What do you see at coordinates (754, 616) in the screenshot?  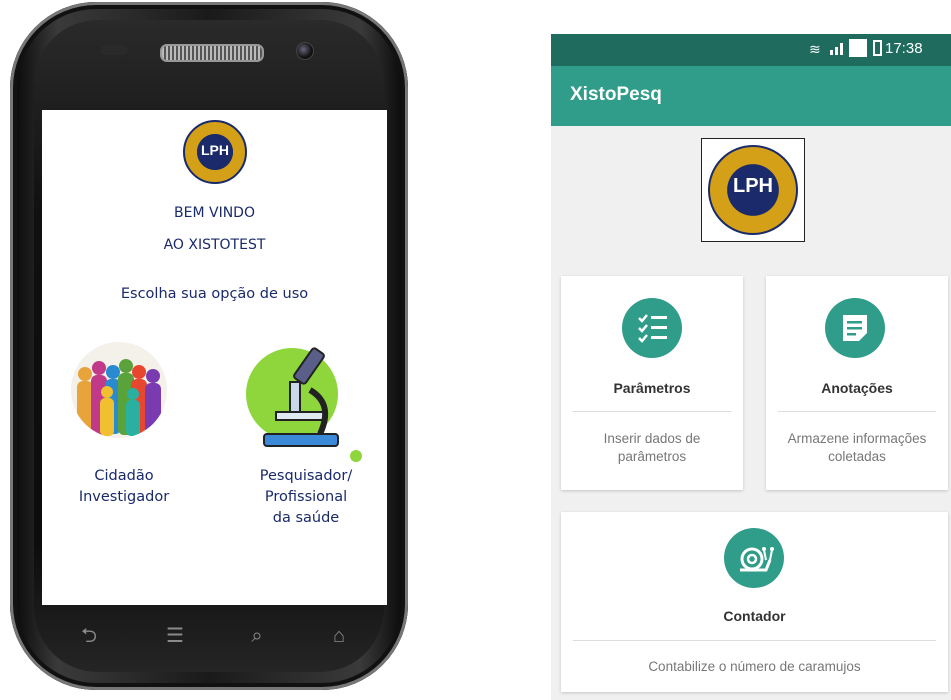 I see `card-contador-title: Contador` at bounding box center [754, 616].